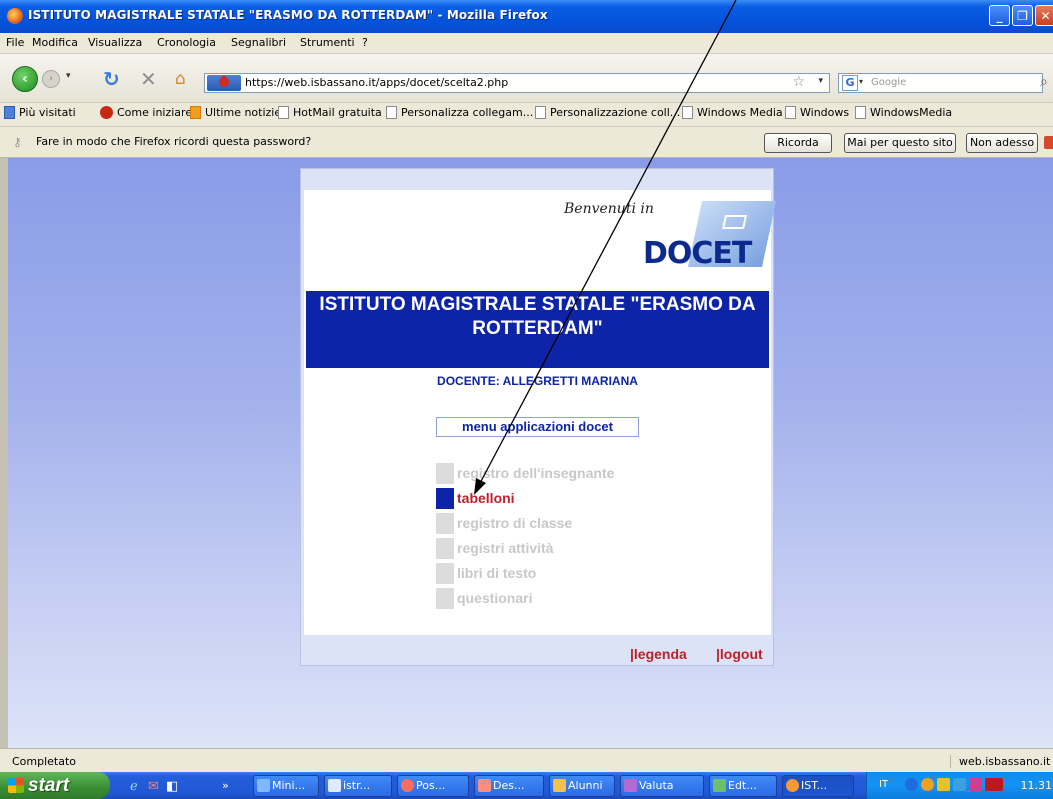  Describe the element at coordinates (55, 42) in the screenshot. I see `menu-modifica: Modifica` at that location.